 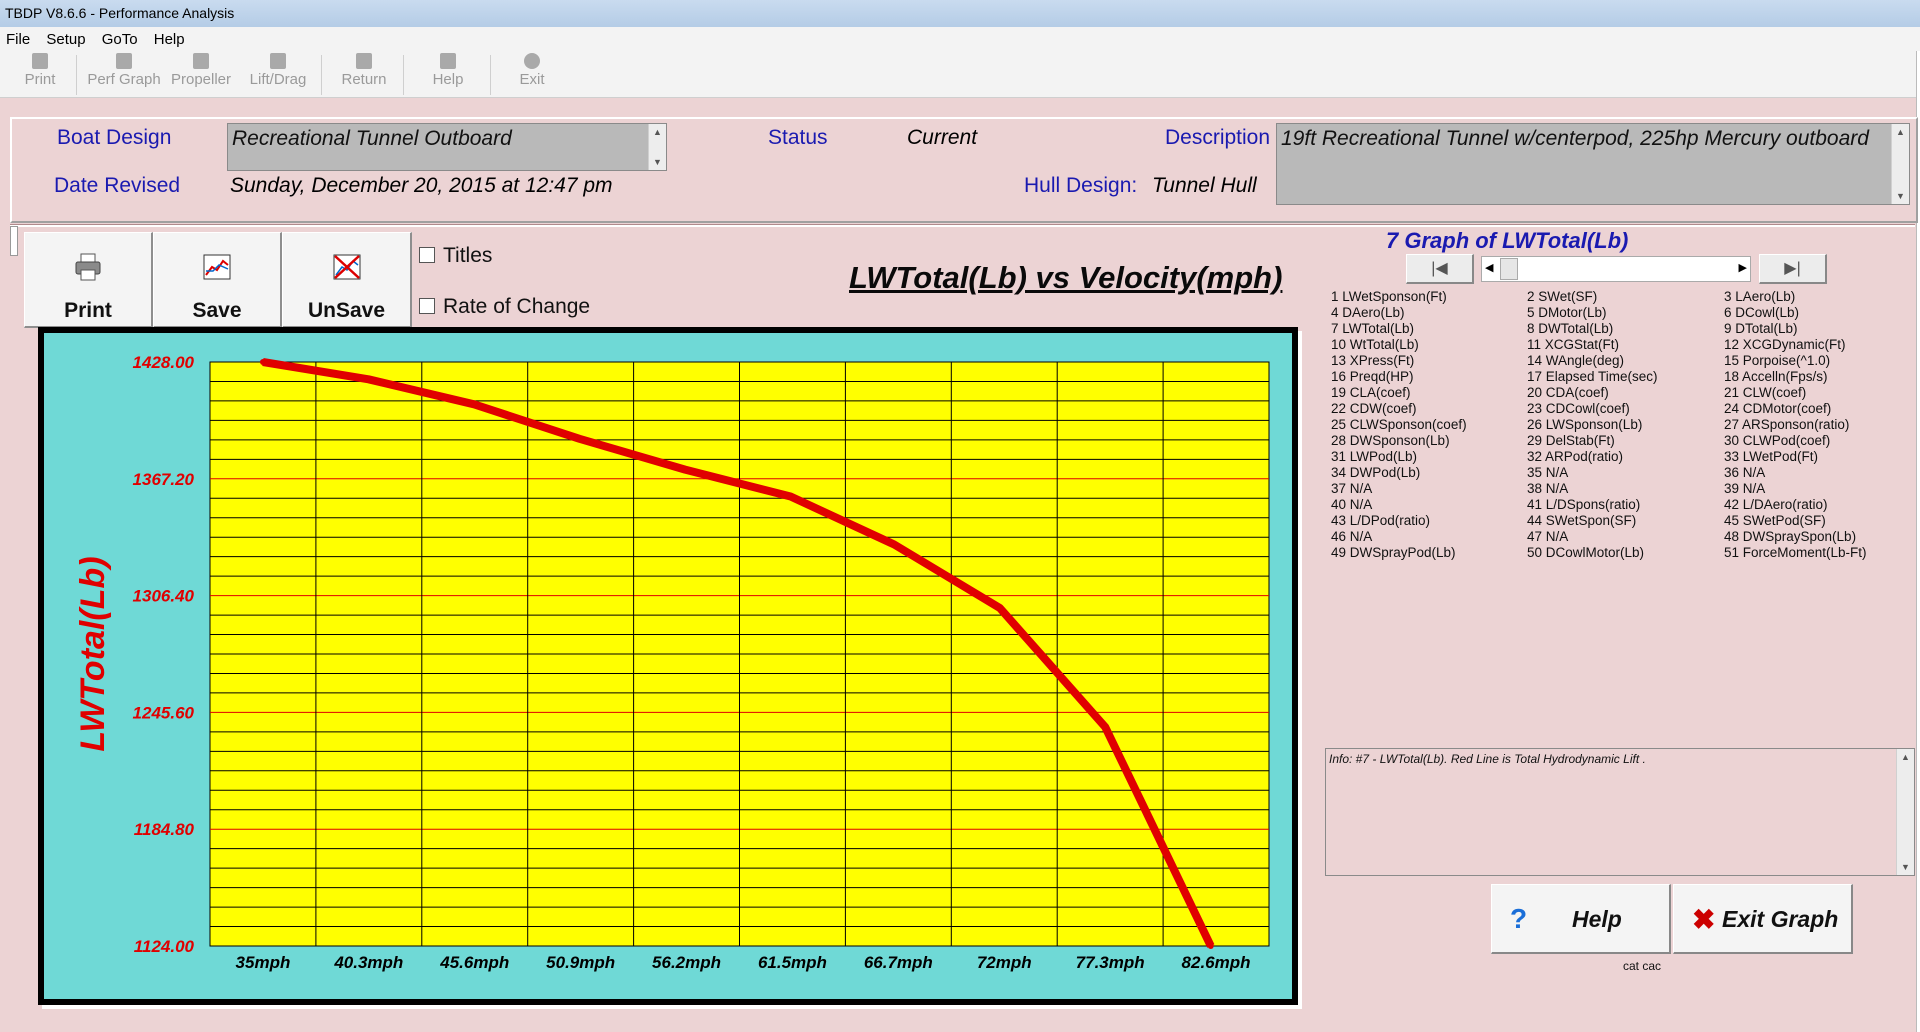 What do you see at coordinates (1592, 313) in the screenshot?
I see `graph-list-item: 5 DMotor(Lb)` at bounding box center [1592, 313].